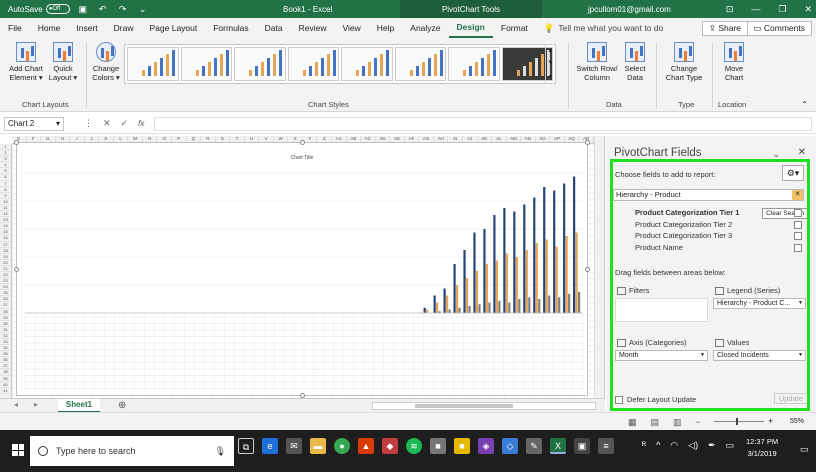 This screenshot has width=816, height=472. What do you see at coordinates (644, 445) in the screenshot?
I see `people-icon: ᴿ` at bounding box center [644, 445].